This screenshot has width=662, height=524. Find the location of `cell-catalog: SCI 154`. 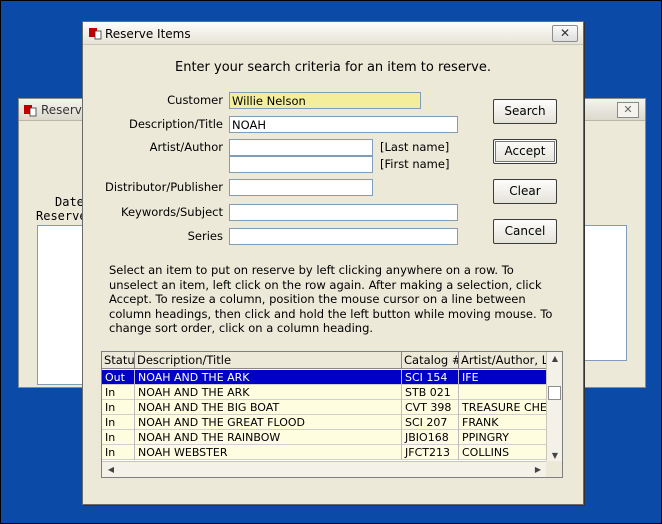

cell-catalog: SCI 154 is located at coordinates (430, 377).